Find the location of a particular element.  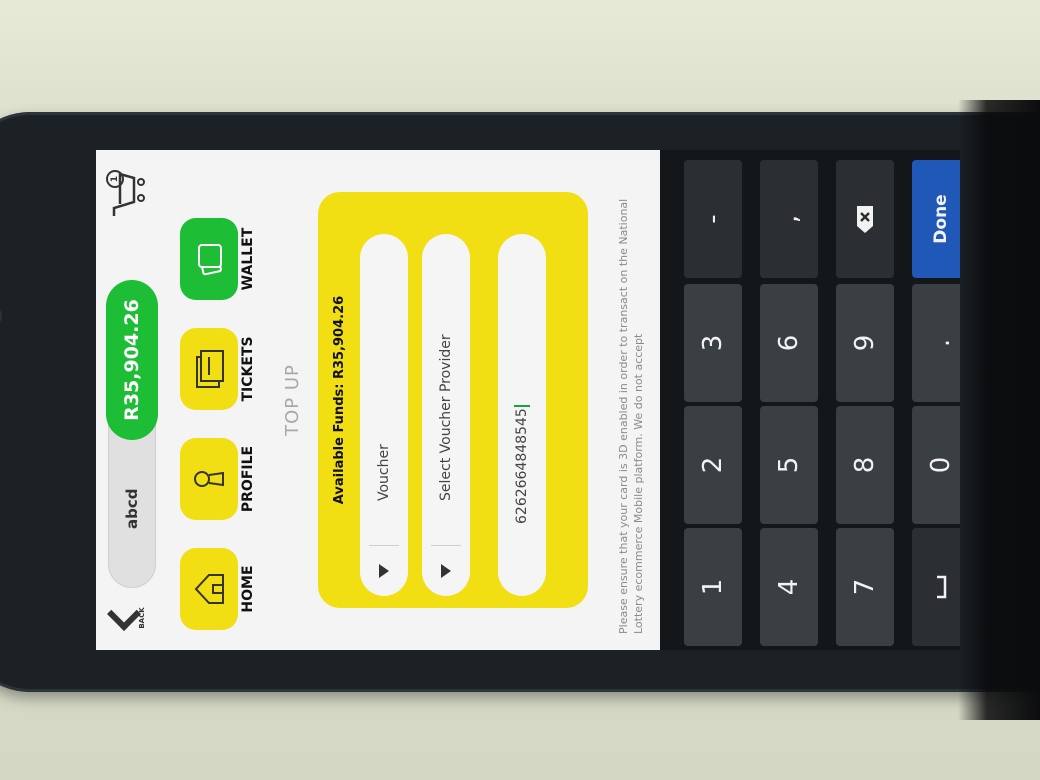

voucher-provider-select: Select Voucher Provider is located at coordinates (446, 415).